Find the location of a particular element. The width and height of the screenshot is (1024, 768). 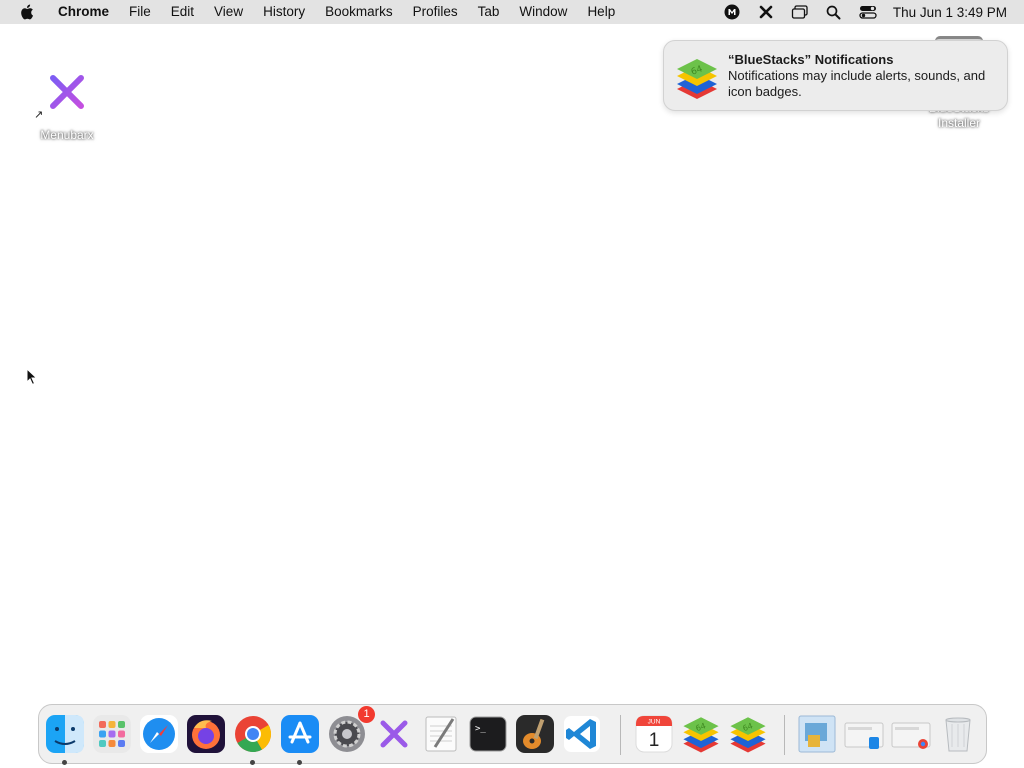

desktop-icon-label: Menubarx is located at coordinates (67, 135).